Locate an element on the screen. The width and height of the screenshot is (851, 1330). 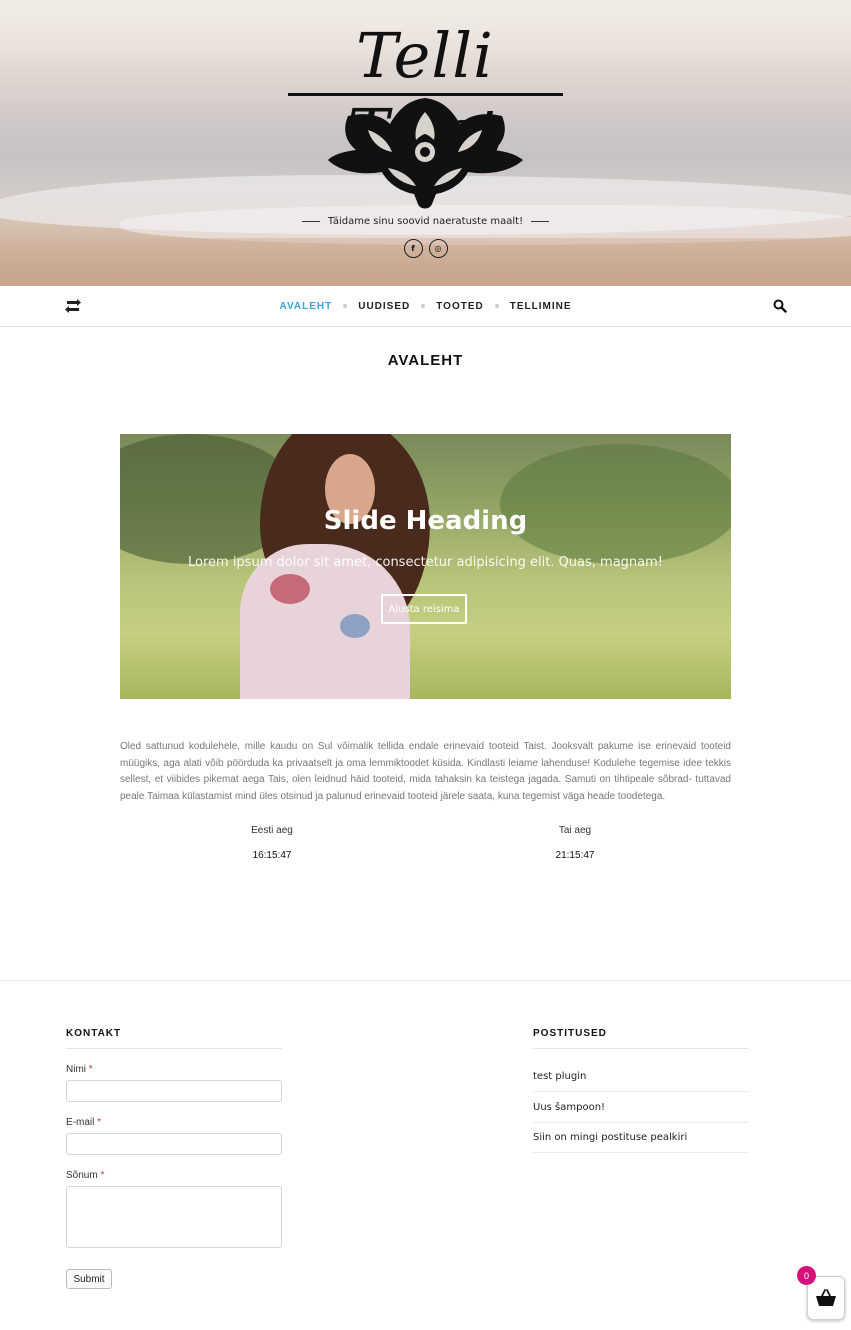
nav-item-tooted: TOOTED is located at coordinates (459, 306).